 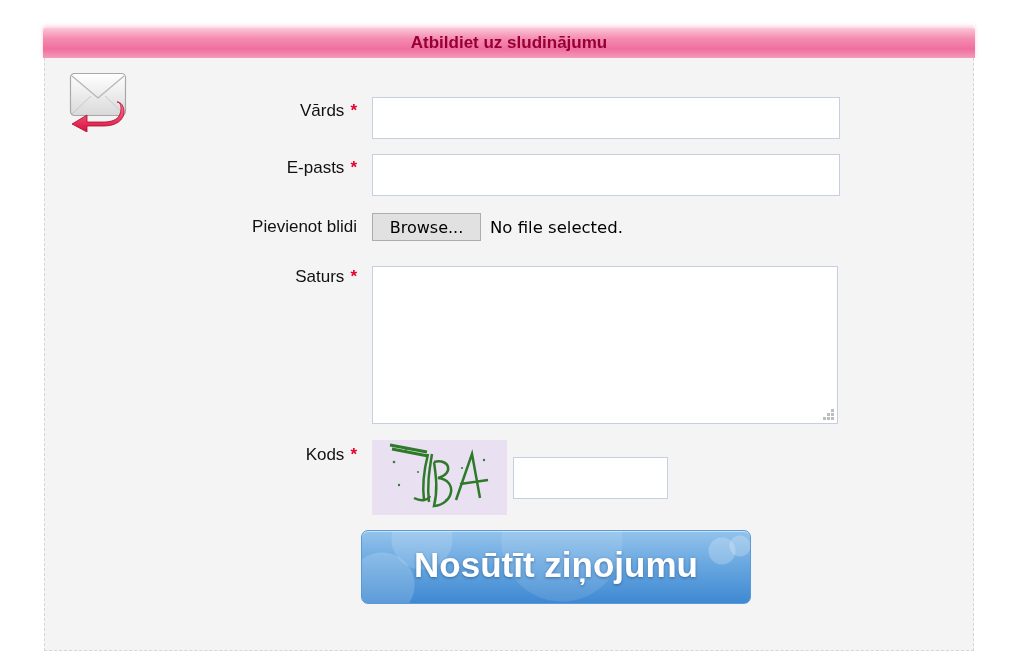 What do you see at coordinates (509, 43) in the screenshot?
I see `panel-title: Atbildiet uz sludinājumu` at bounding box center [509, 43].